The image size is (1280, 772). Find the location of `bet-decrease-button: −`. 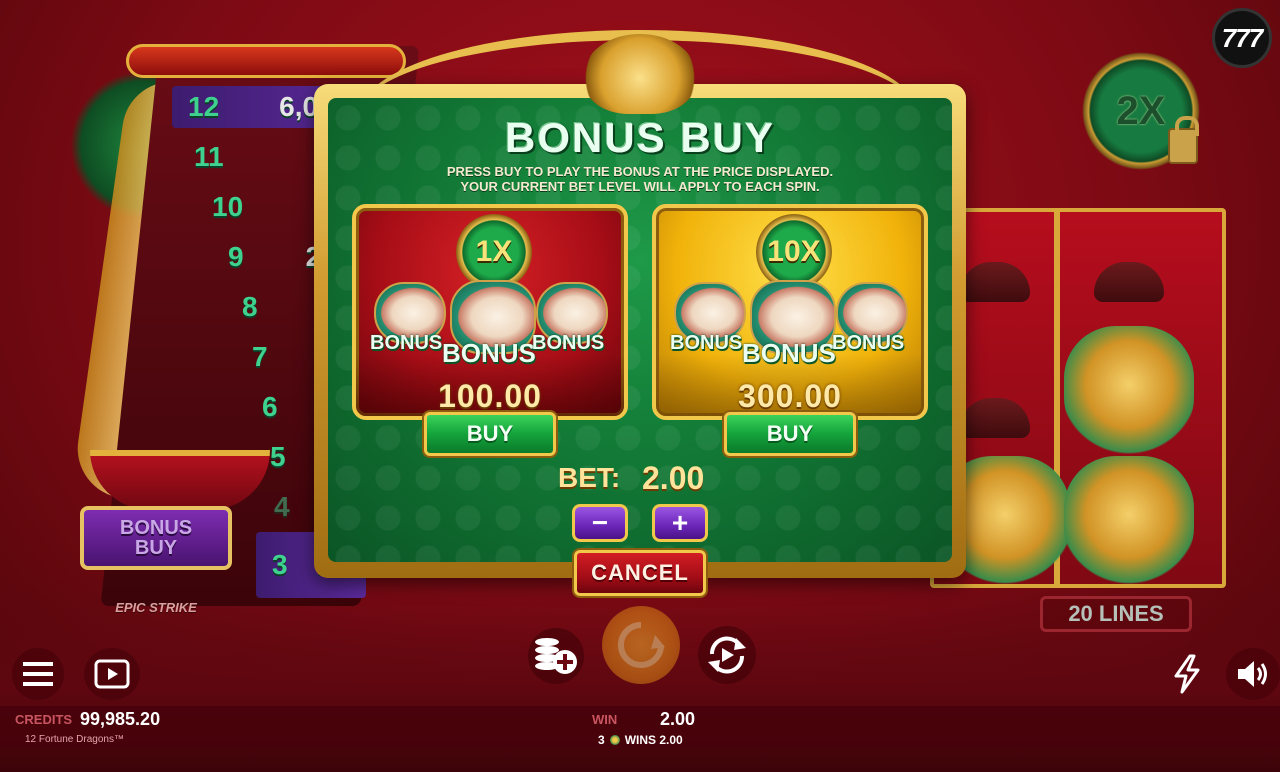

bet-decrease-button: − is located at coordinates (600, 523).